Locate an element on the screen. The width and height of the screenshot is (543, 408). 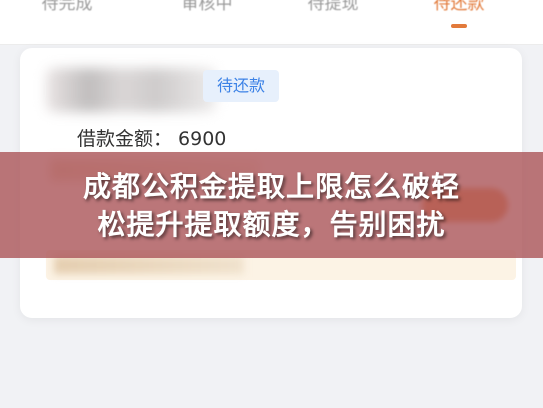
masked-borrower-name is located at coordinates (131, 90).